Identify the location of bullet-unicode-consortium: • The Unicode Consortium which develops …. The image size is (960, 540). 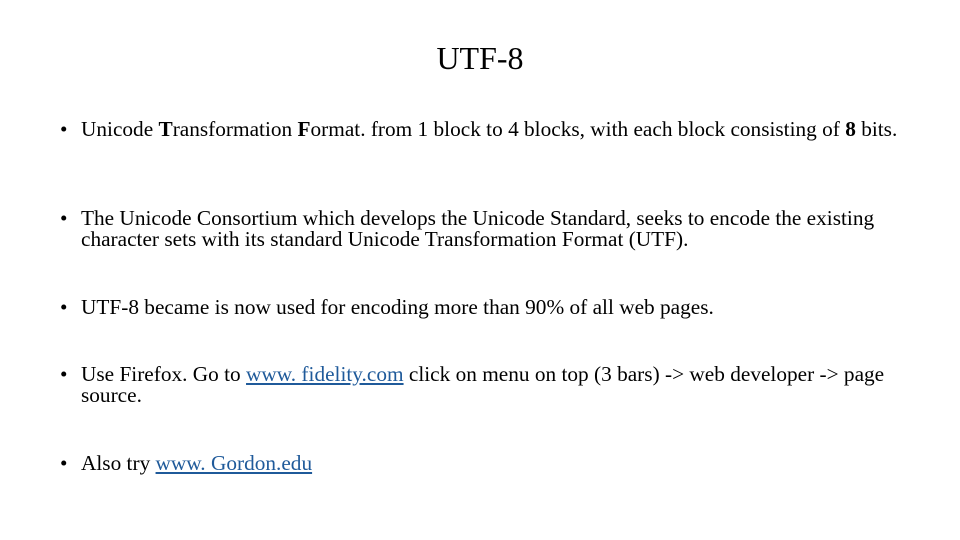
(490, 228).